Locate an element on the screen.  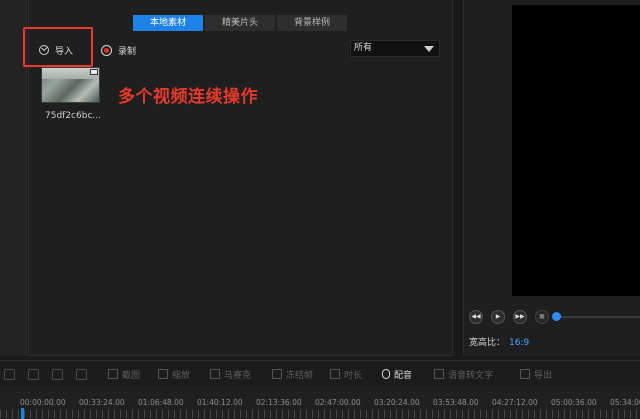
dub-button: 配音 is located at coordinates (397, 374).